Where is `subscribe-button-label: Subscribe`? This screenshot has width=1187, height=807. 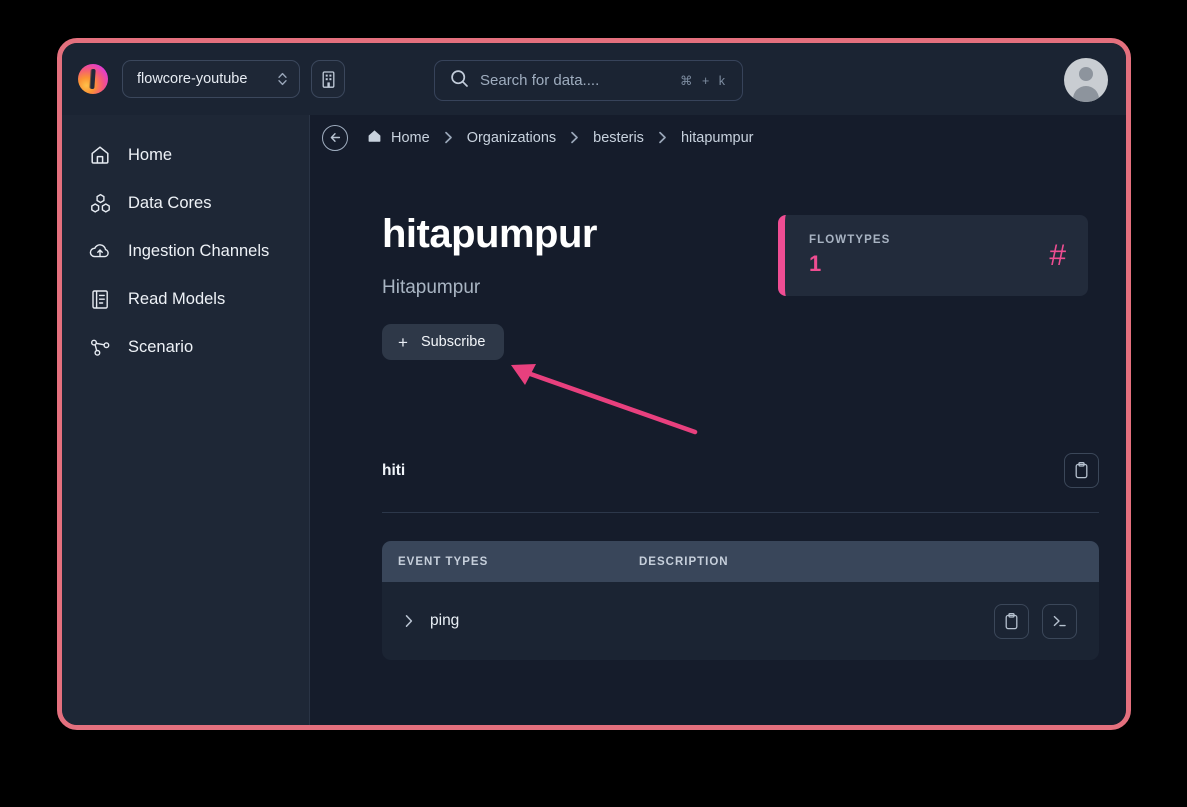 subscribe-button-label: Subscribe is located at coordinates (453, 342).